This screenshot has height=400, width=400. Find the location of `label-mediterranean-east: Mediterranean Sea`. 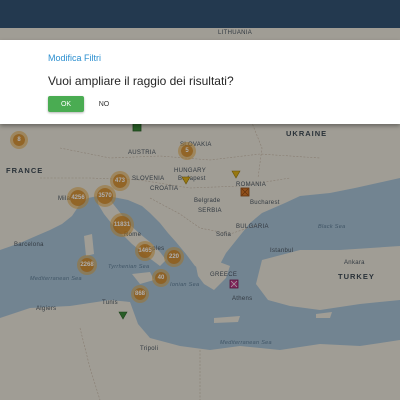

label-mediterranean-east: Mediterranean Sea is located at coordinates (246, 343).